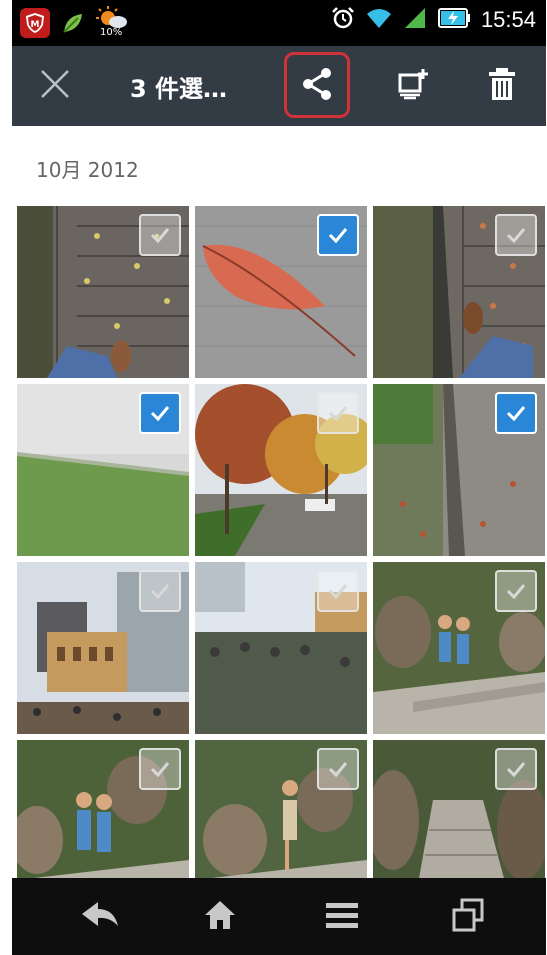 The image size is (547, 955). I want to click on menu-button, so click(342, 916).